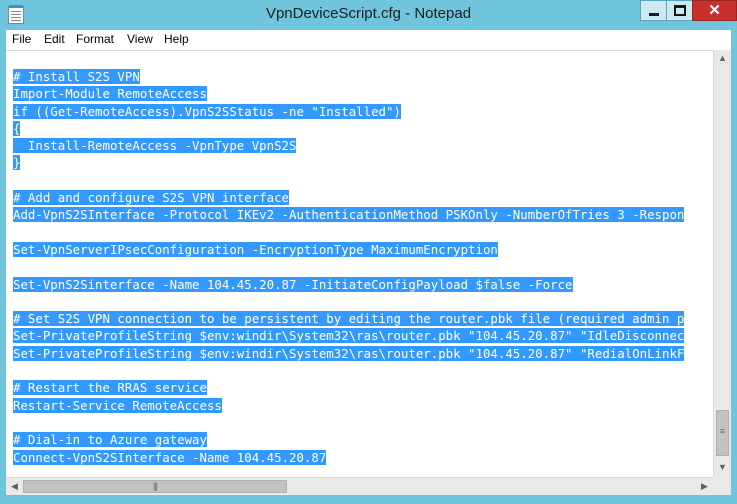 Image resolution: width=737 pixels, height=504 pixels. Describe the element at coordinates (176, 39) in the screenshot. I see `menu-help: Help` at that location.